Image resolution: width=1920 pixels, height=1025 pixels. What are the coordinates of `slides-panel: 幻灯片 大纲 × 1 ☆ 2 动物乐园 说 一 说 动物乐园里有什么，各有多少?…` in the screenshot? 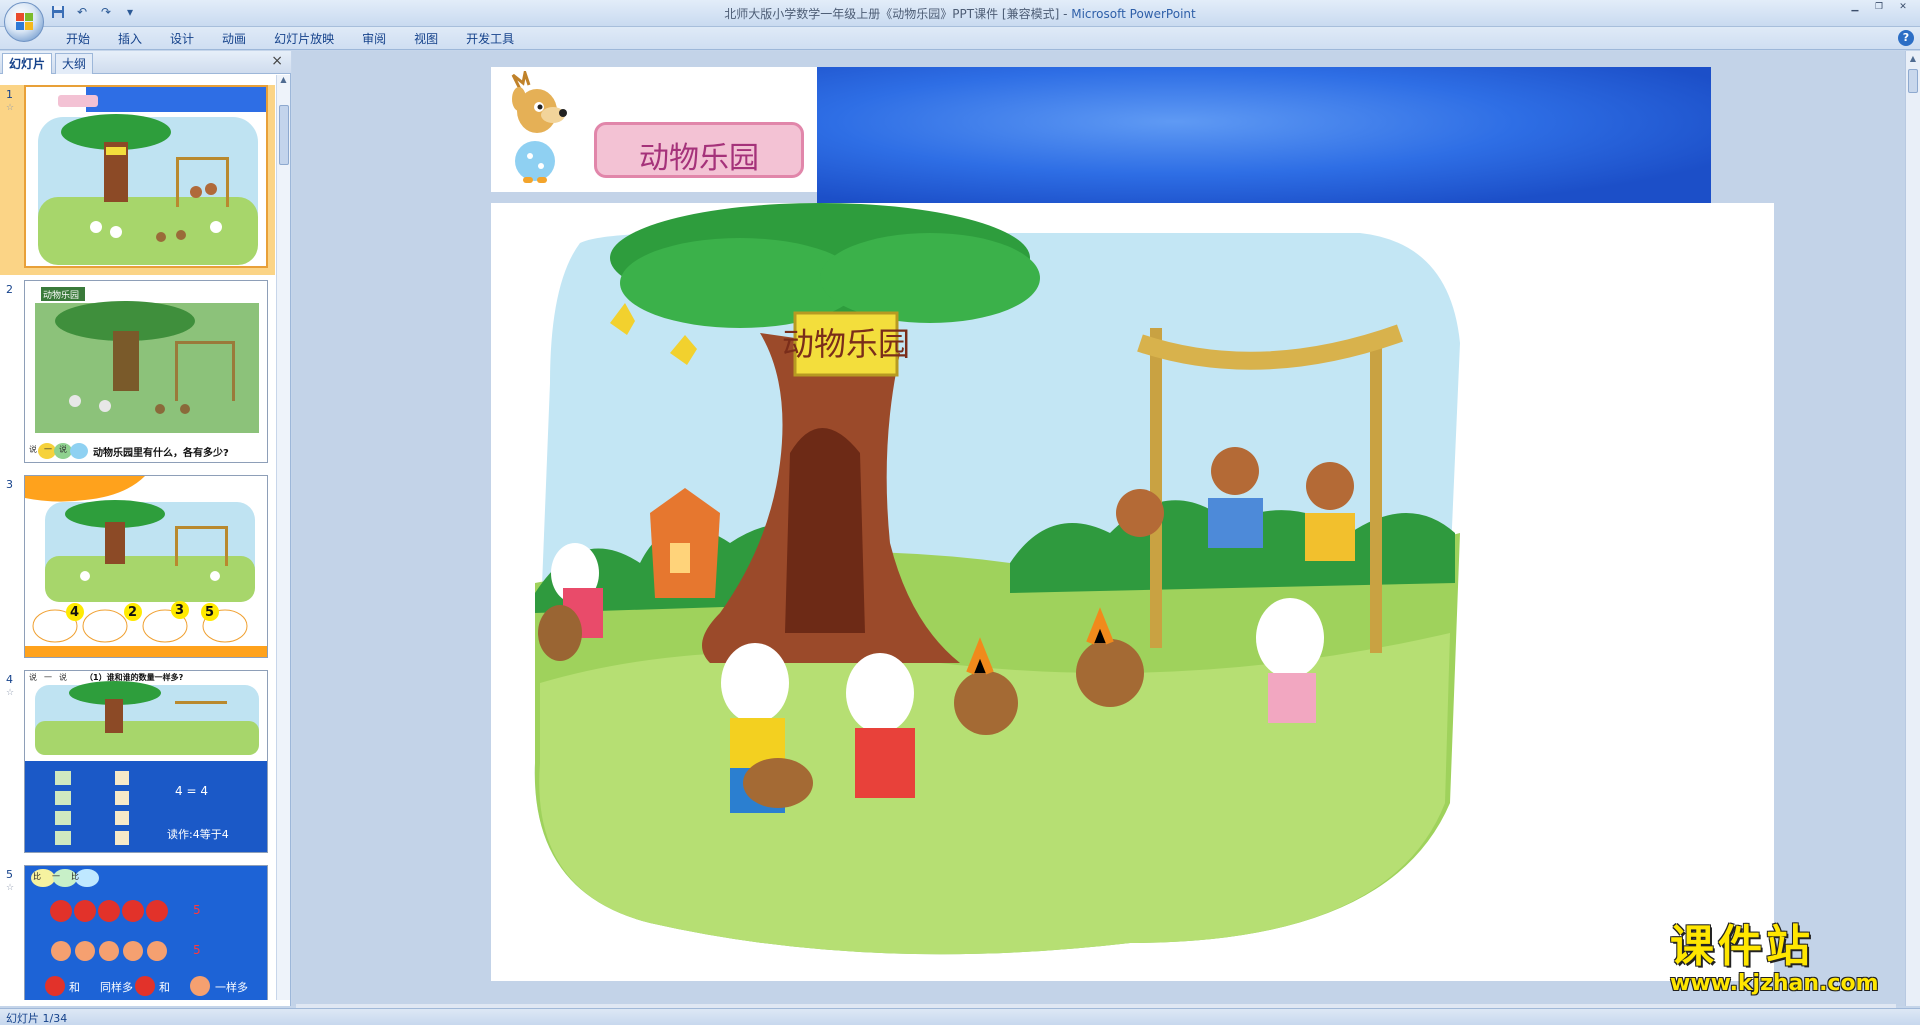 It's located at (145, 528).